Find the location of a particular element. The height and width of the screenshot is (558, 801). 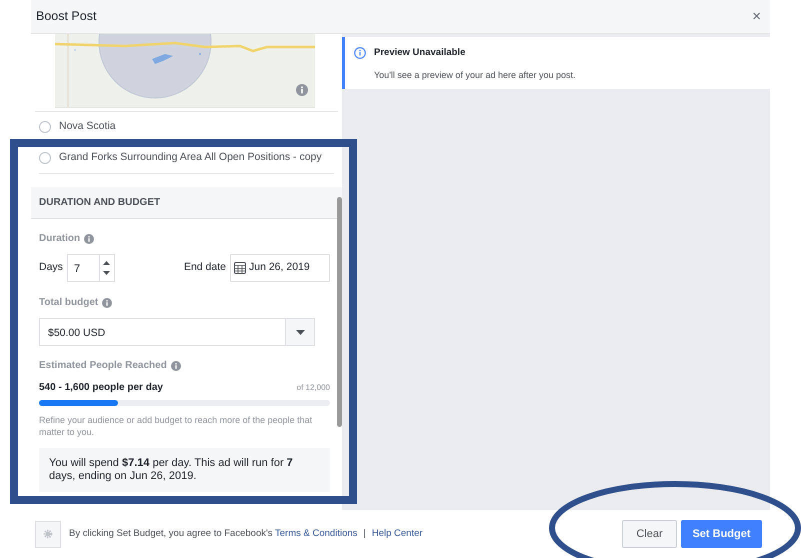

total-budget-label: Total budget is located at coordinates (68, 303).